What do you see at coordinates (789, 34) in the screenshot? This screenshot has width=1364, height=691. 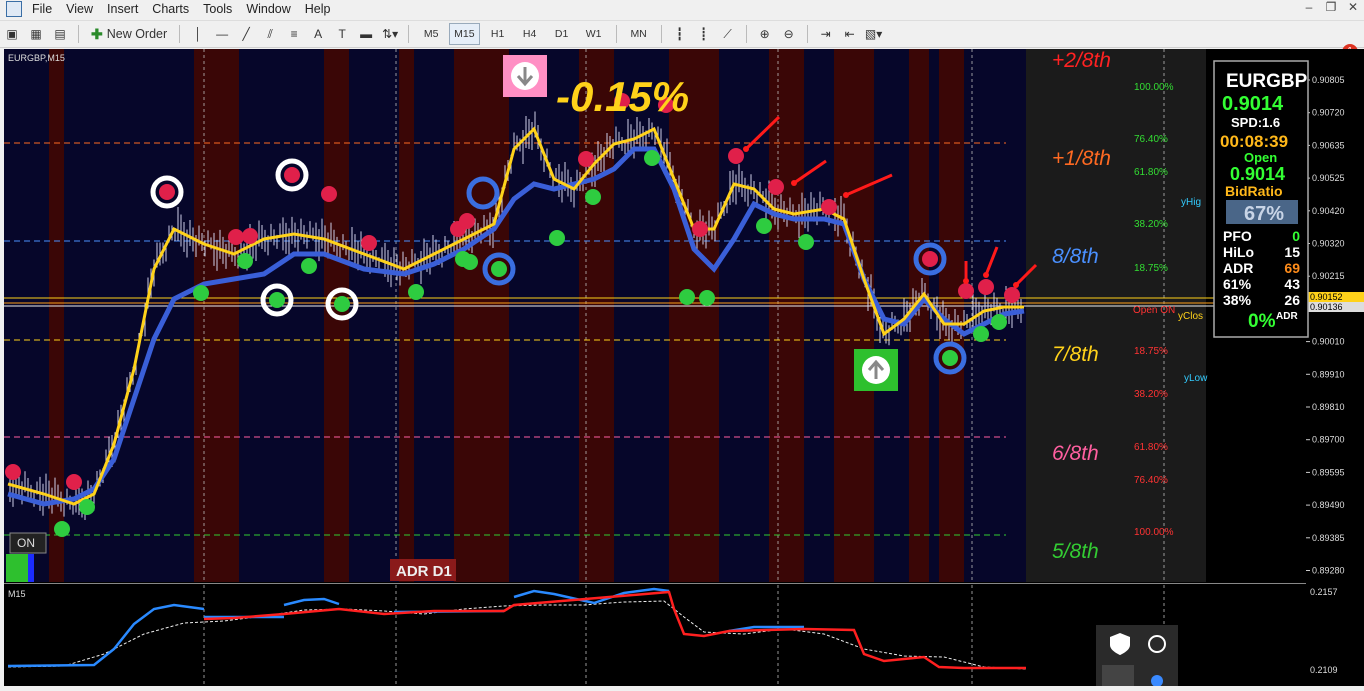 I see `zoom-out-icon: ⊖` at bounding box center [789, 34].